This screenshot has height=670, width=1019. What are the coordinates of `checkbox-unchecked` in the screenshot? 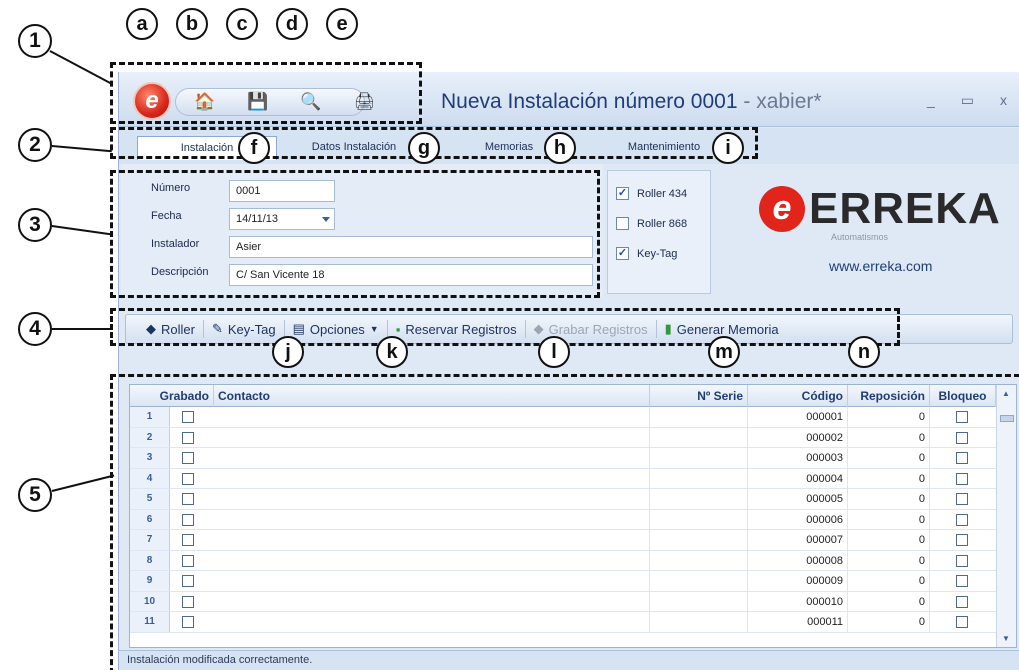 It's located at (622, 223).